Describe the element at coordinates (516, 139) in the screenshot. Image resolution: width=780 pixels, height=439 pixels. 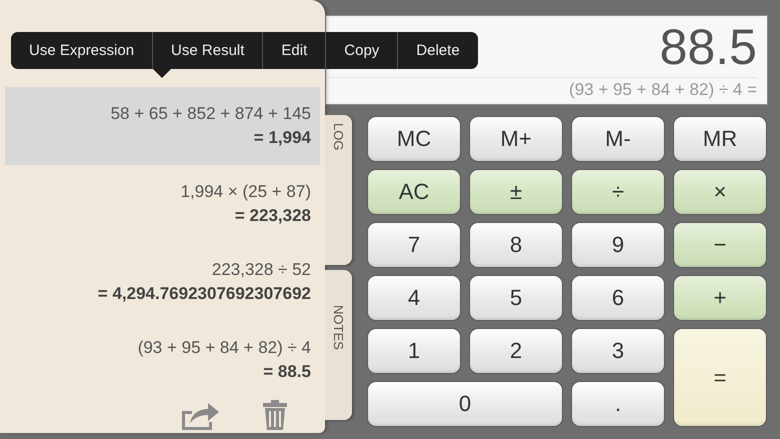
I see `calculator-key: M+` at that location.